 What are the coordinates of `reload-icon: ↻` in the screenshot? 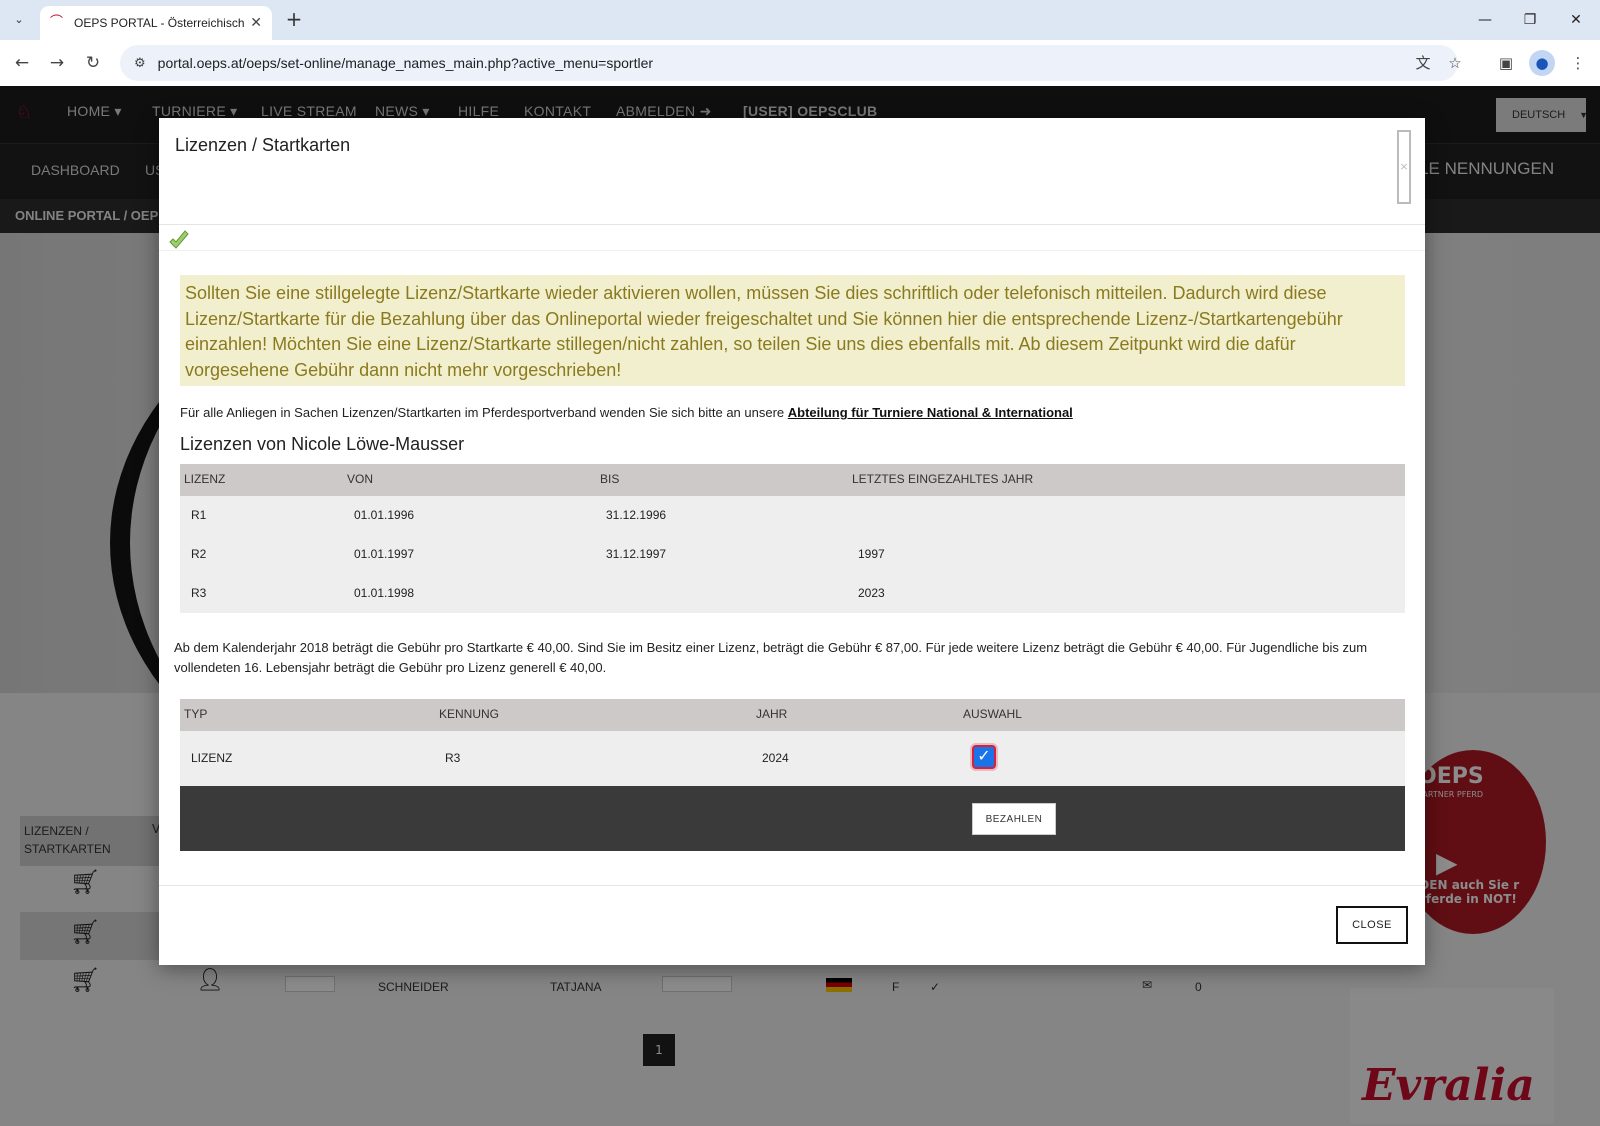 It's located at (93, 63).